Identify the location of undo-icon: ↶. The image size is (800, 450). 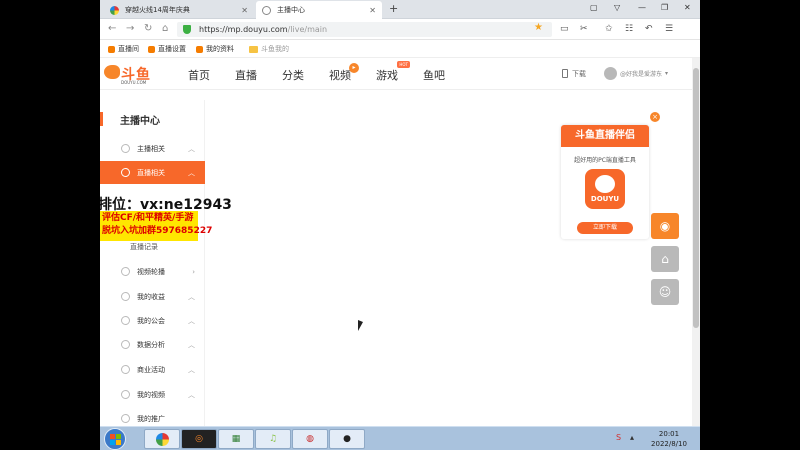
(649, 29).